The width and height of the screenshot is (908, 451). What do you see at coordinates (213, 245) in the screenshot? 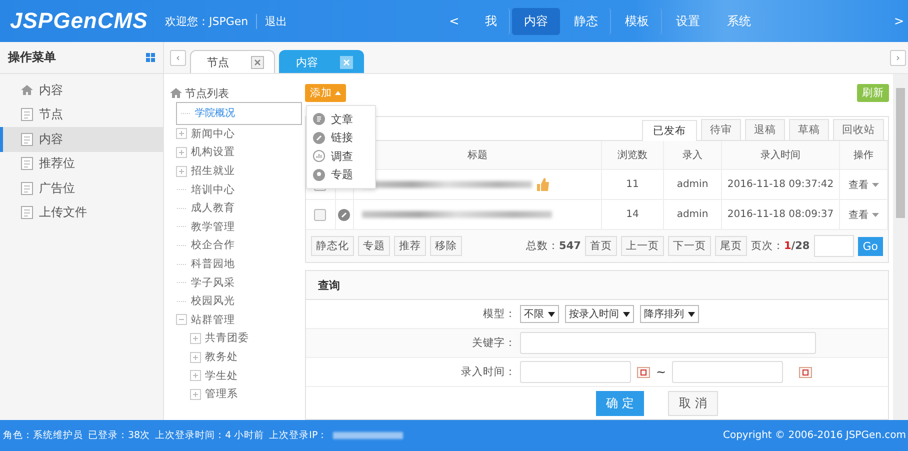
I see `tree-item: 校企合作` at bounding box center [213, 245].